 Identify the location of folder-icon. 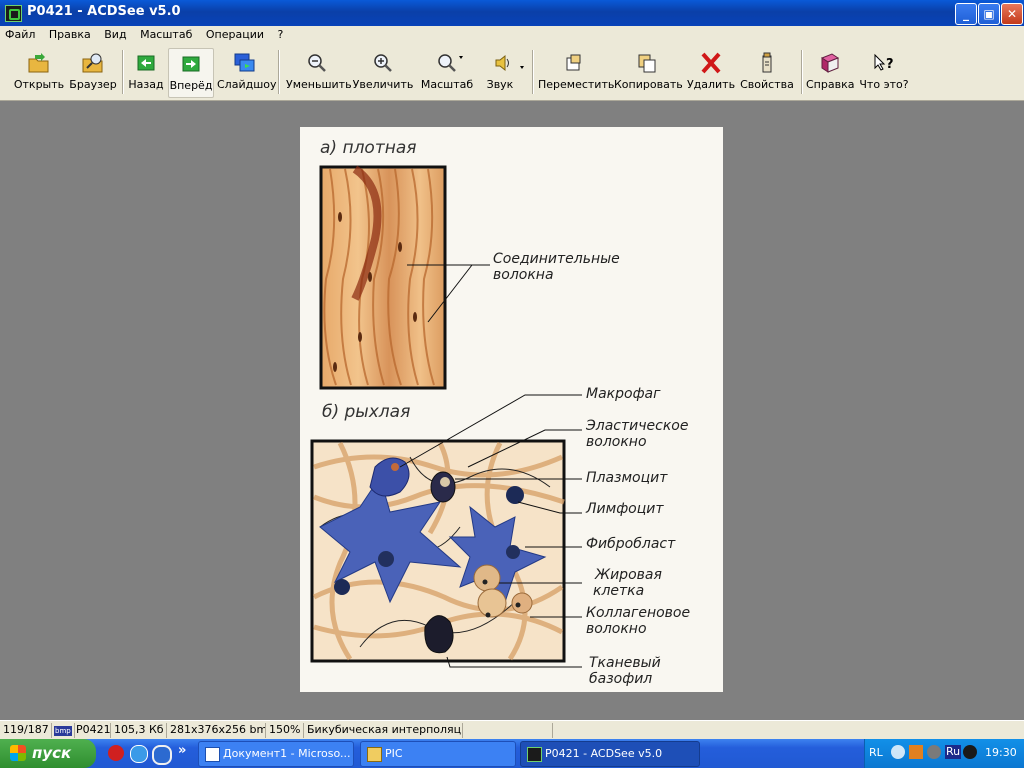
(374, 754).